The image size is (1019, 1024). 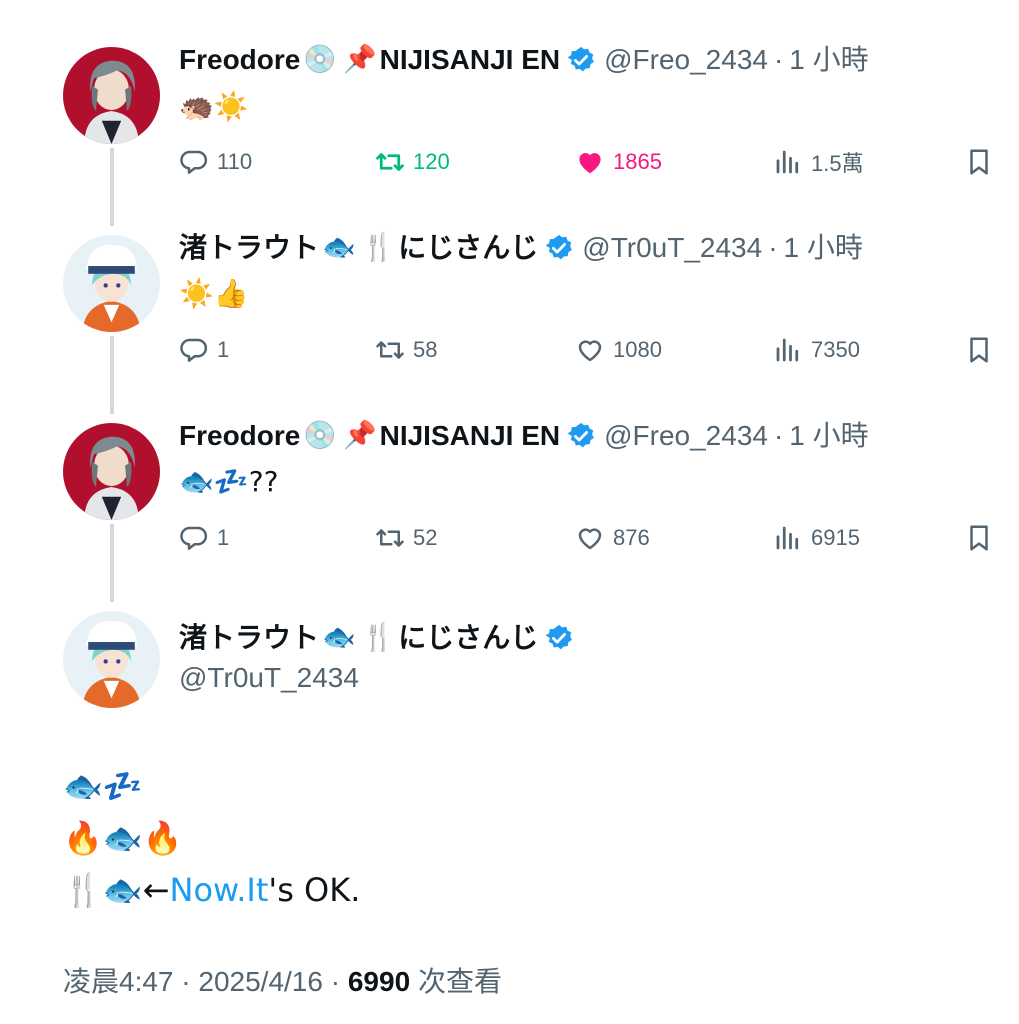 What do you see at coordinates (431, 161) in the screenshot?
I see `retweet-count: 120` at bounding box center [431, 161].